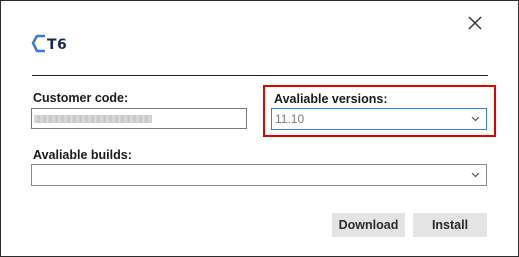 The width and height of the screenshot is (519, 257). What do you see at coordinates (290, 119) in the screenshot?
I see `versions-selected-value: 11.10` at bounding box center [290, 119].